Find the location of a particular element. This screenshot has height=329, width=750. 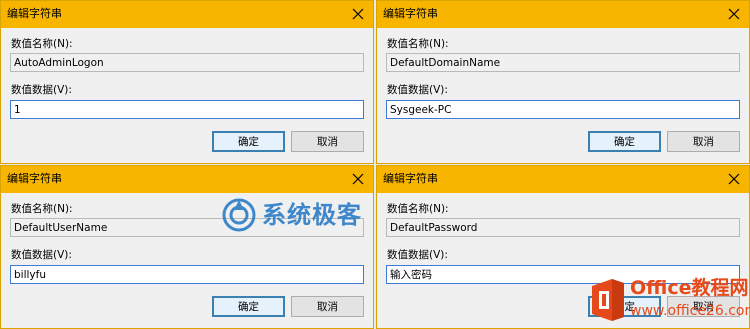

office-badge-url: www.office26.com is located at coordinates (690, 311).